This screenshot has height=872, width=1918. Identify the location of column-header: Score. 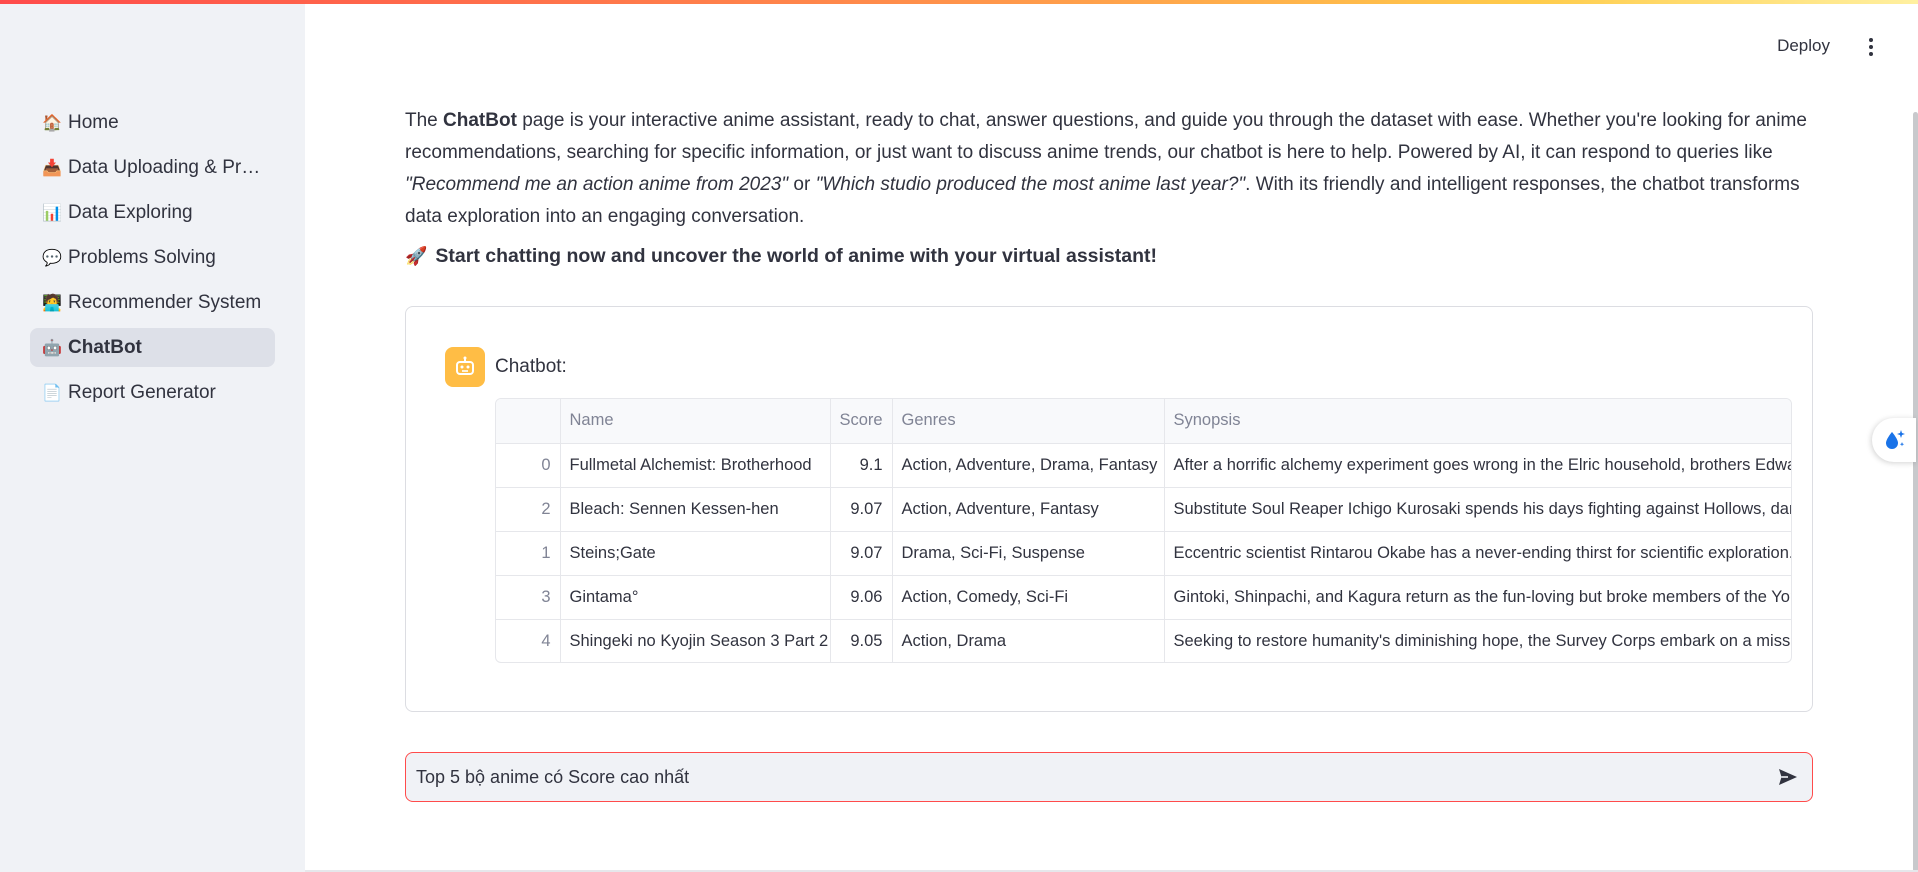
(861, 421).